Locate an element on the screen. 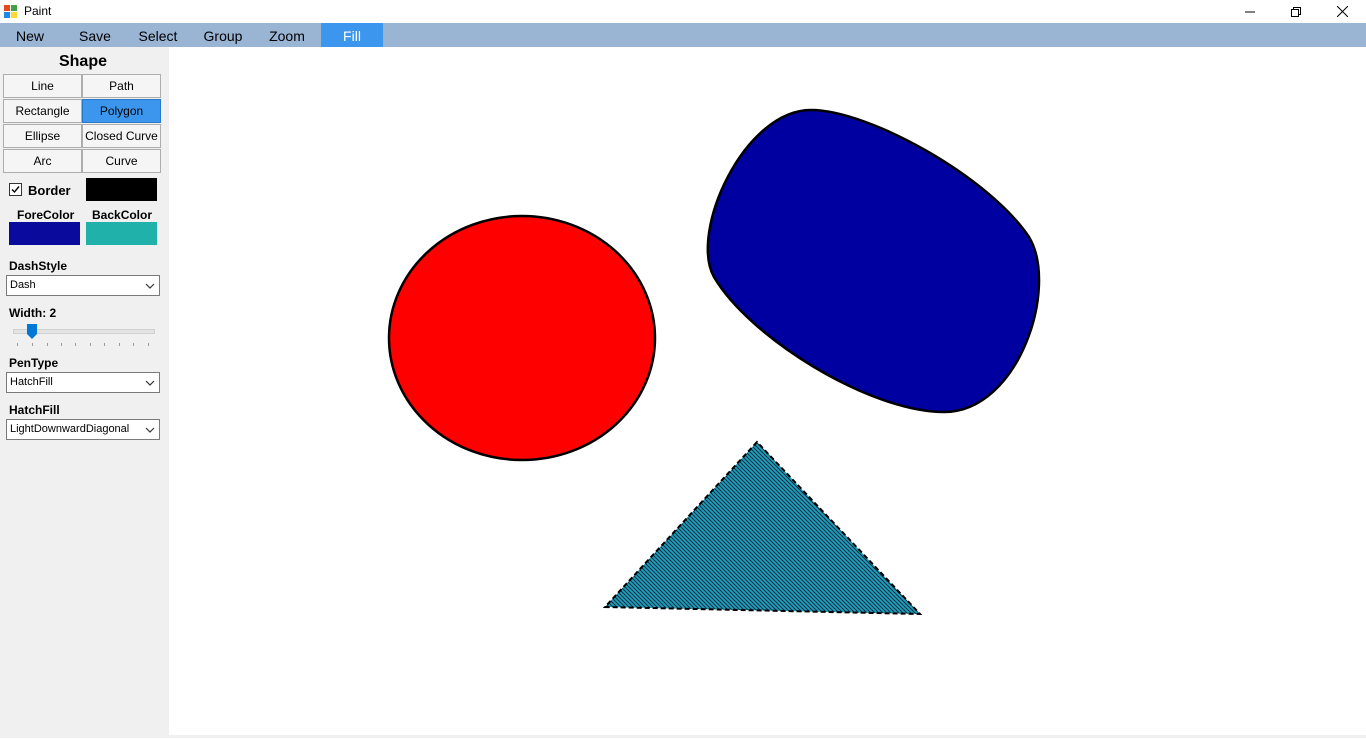 Image resolution: width=1366 pixels, height=740 pixels. backcolor-swatch is located at coordinates (121, 233).